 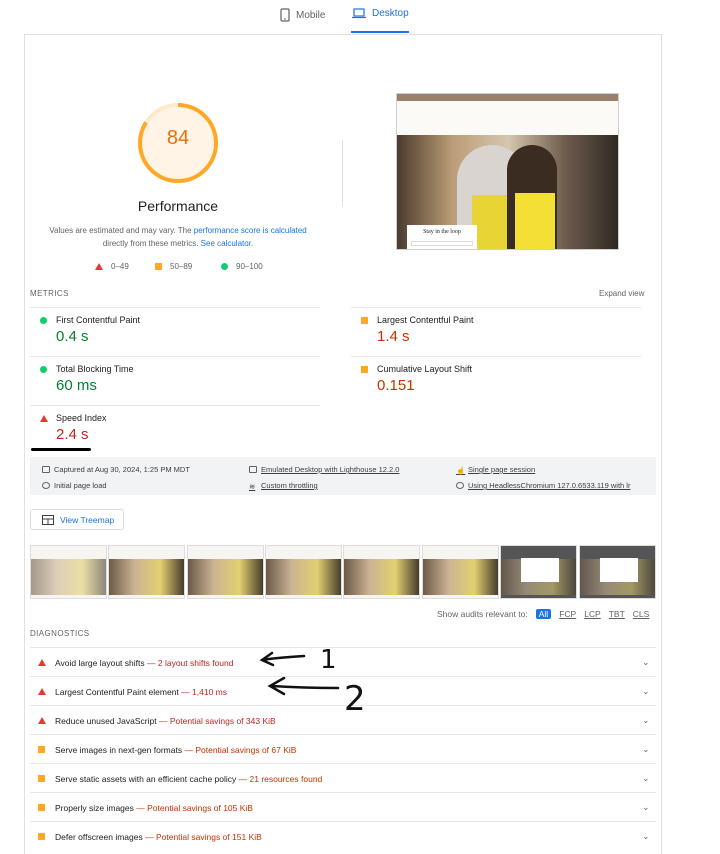 What do you see at coordinates (72, 336) in the screenshot?
I see `metric-value: 0.4 s` at bounding box center [72, 336].